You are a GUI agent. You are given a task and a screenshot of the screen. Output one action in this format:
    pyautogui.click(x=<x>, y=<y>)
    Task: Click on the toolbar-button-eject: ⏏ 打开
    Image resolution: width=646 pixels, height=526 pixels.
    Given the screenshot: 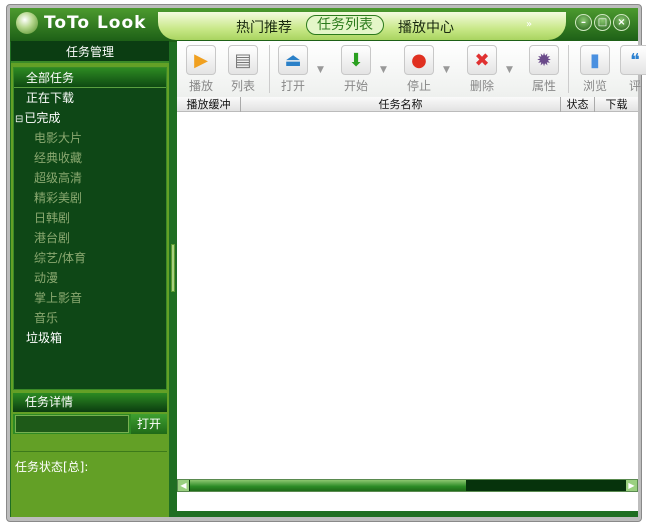 What is the action you would take?
    pyautogui.click(x=293, y=69)
    